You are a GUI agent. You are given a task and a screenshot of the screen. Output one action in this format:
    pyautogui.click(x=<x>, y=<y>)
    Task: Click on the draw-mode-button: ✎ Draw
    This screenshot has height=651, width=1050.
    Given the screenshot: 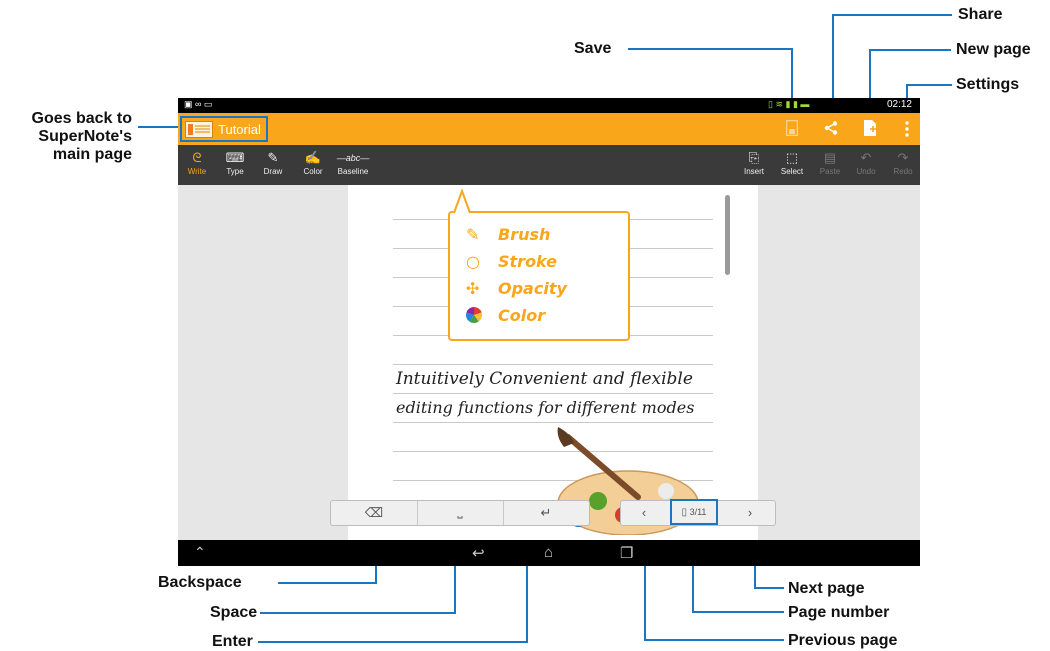 What is the action you would take?
    pyautogui.click(x=273, y=162)
    